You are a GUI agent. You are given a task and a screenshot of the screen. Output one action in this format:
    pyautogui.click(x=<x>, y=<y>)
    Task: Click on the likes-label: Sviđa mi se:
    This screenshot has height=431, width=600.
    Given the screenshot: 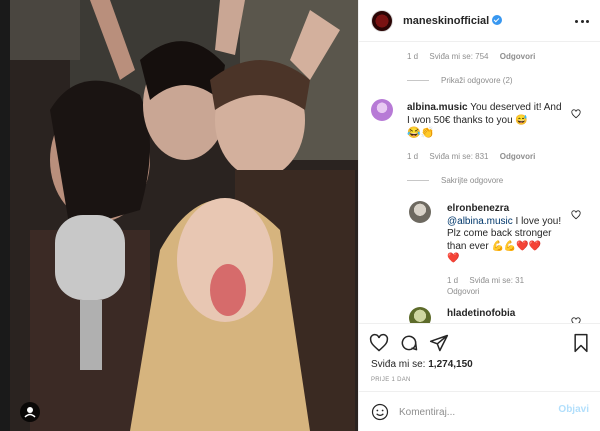 What is the action you would take?
    pyautogui.click(x=398, y=364)
    